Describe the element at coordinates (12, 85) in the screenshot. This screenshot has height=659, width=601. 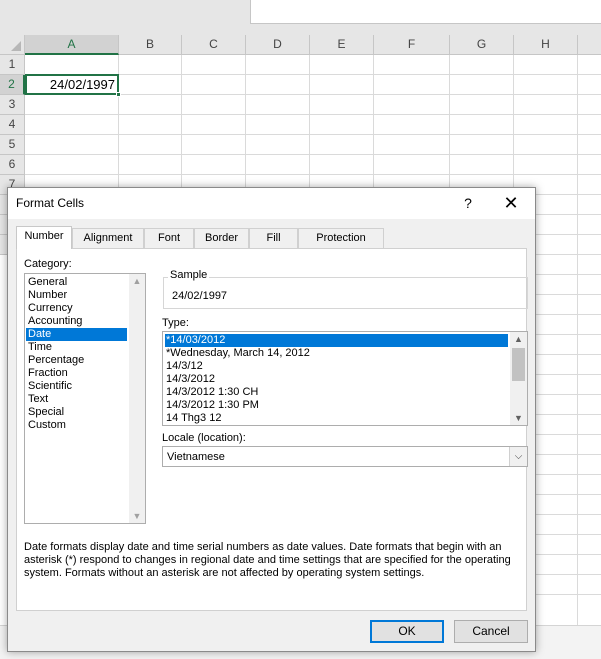
I see `row-header-2: 2` at that location.